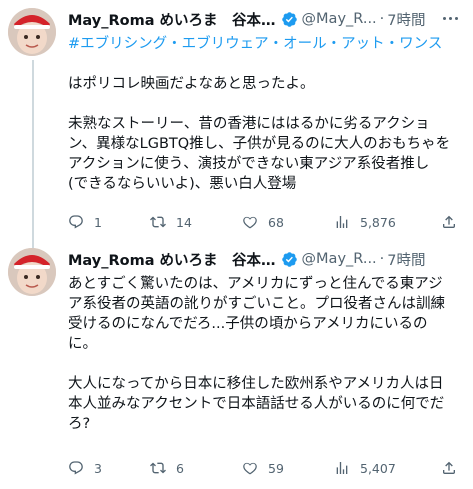 The image size is (473, 489). What do you see at coordinates (263, 222) in the screenshot?
I see `like-button: 68` at bounding box center [263, 222].